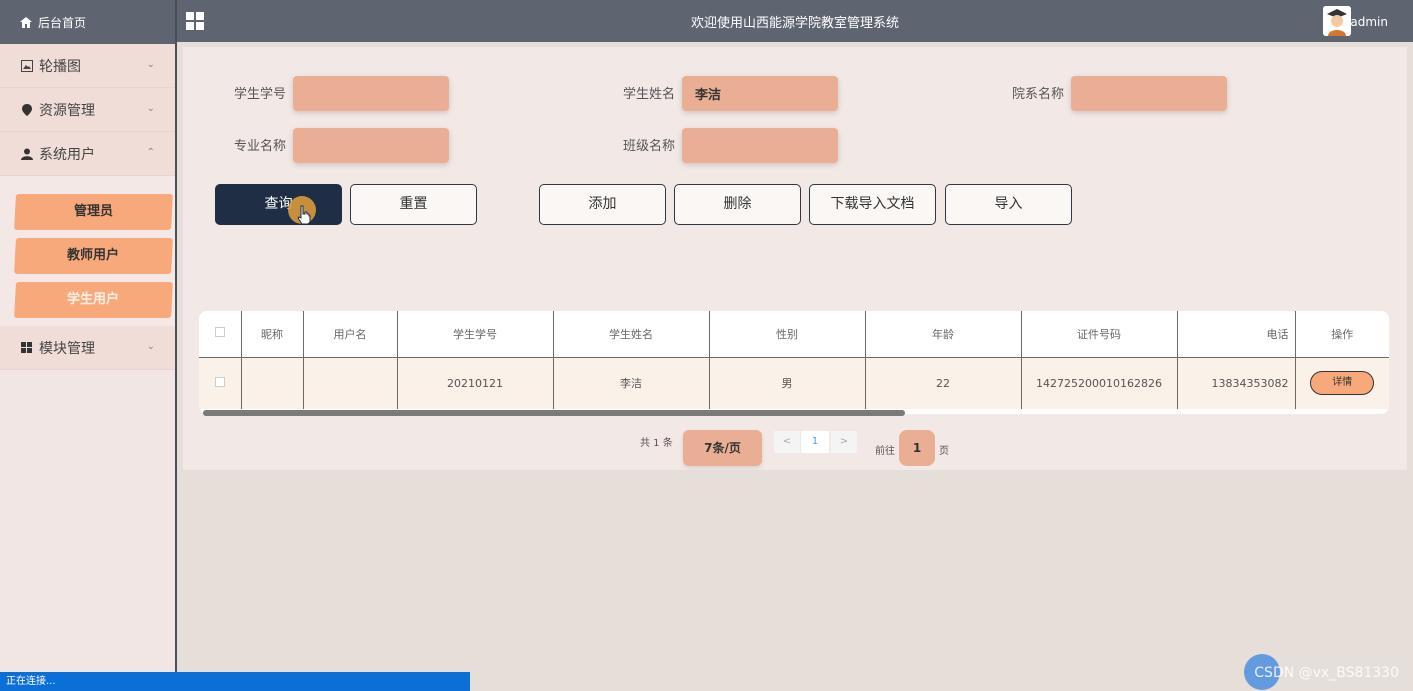  What do you see at coordinates (26, 153) in the screenshot?
I see `user-icon` at bounding box center [26, 153].